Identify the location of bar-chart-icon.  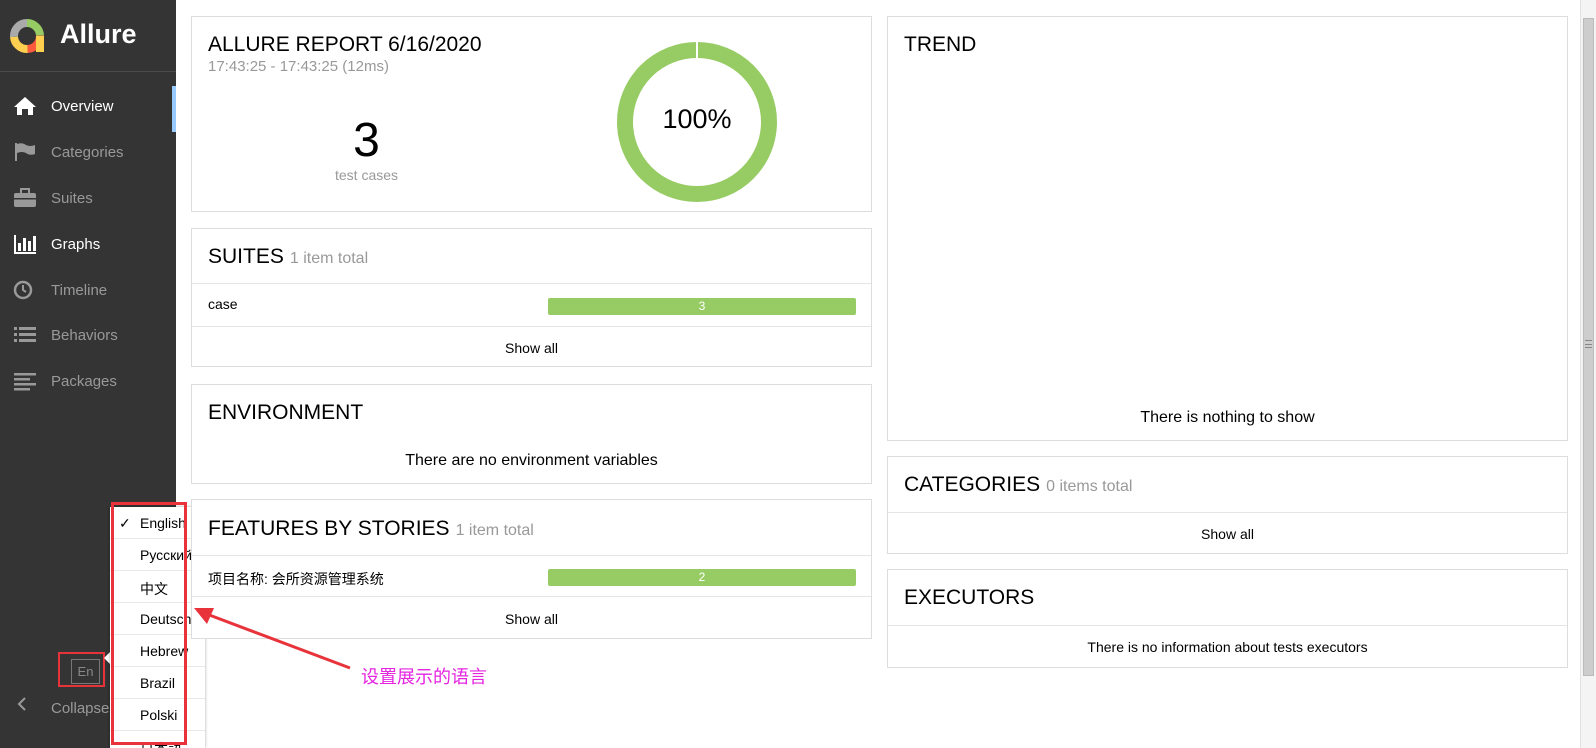
(25, 244).